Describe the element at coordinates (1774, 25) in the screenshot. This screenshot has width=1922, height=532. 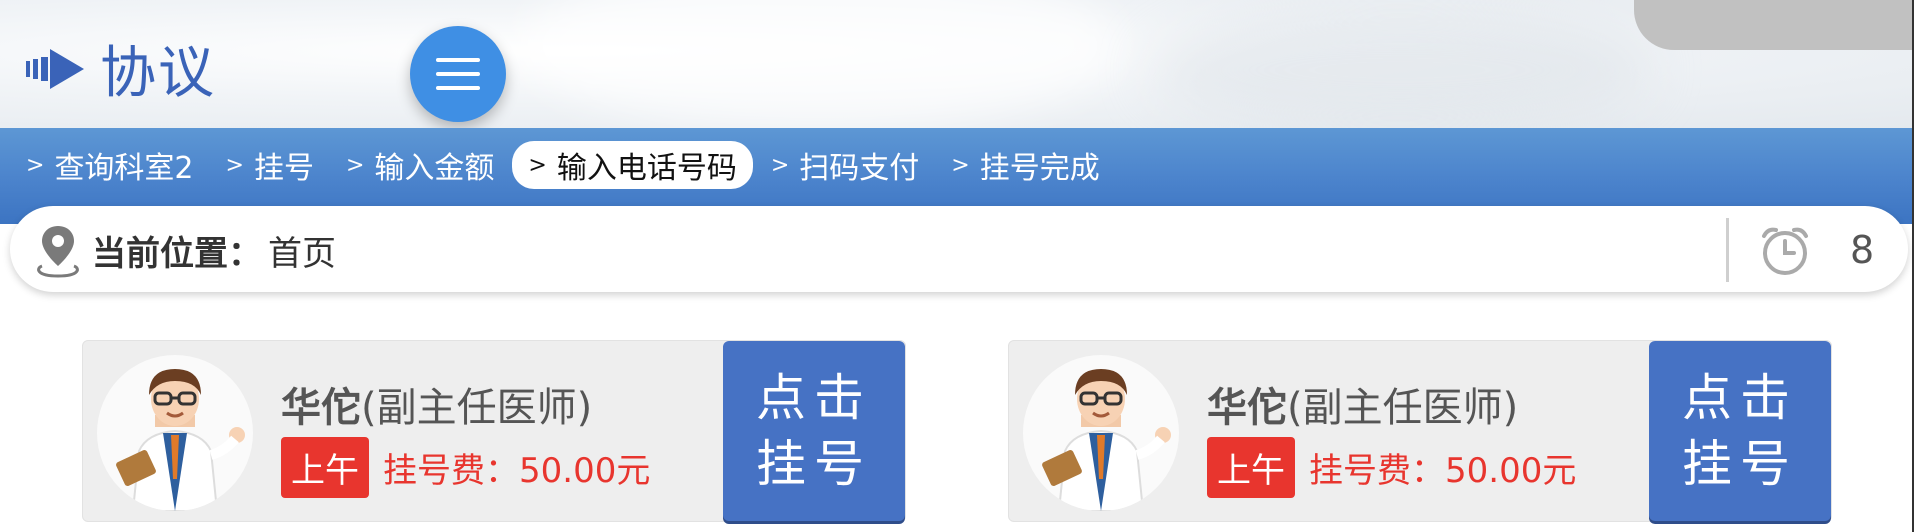
I see `corner-tab` at that location.